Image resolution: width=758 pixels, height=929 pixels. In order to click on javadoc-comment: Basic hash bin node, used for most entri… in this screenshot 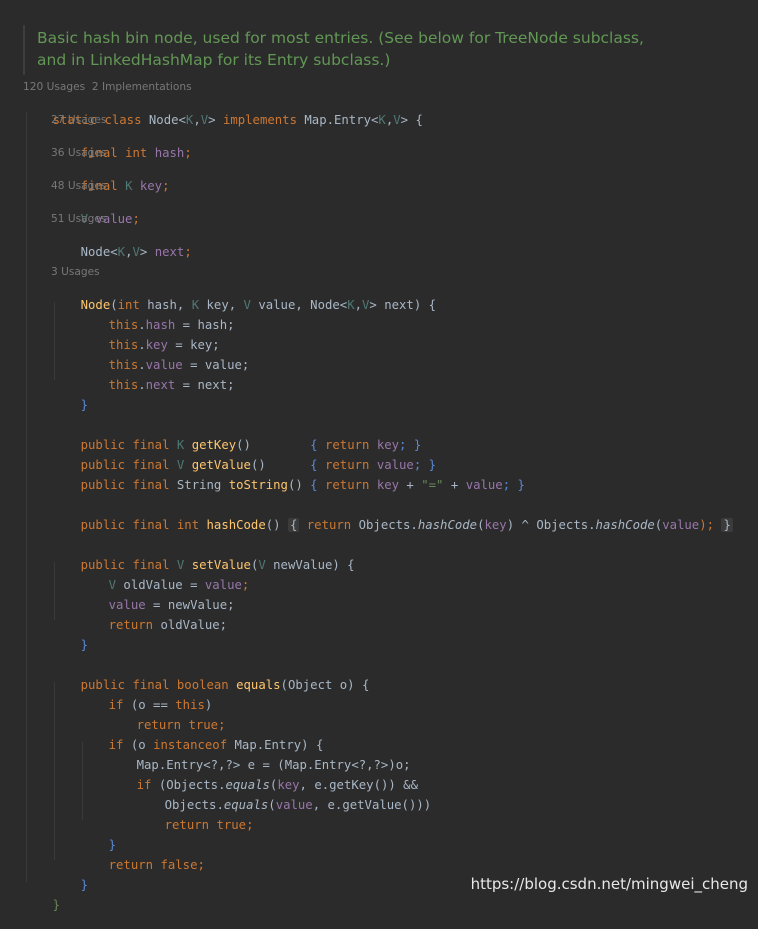, I will do `click(344, 50)`.